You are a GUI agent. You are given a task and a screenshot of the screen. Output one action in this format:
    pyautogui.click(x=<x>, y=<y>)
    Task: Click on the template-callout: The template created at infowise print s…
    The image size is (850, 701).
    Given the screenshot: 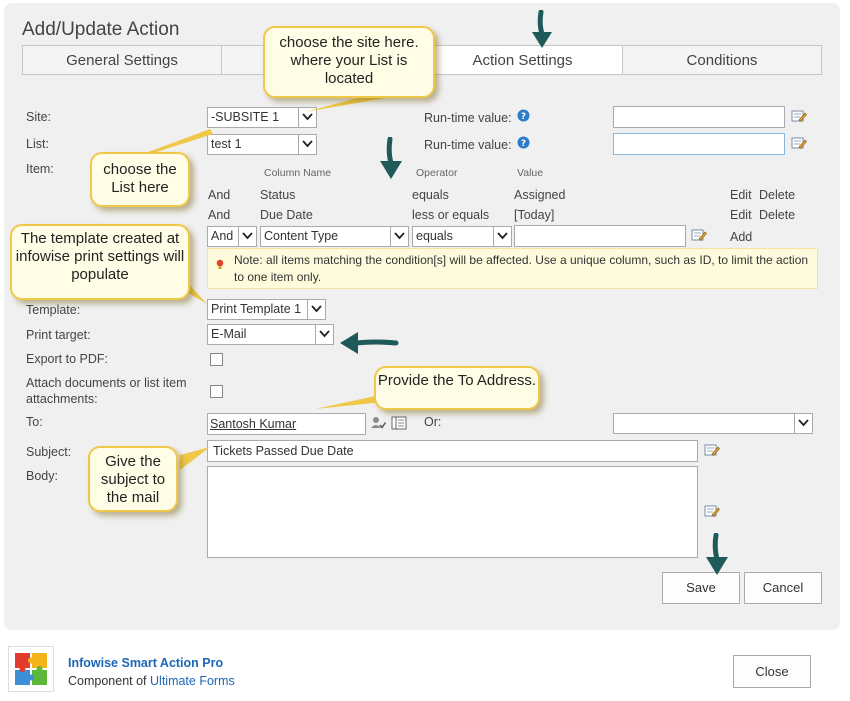 What is the action you would take?
    pyautogui.click(x=100, y=262)
    